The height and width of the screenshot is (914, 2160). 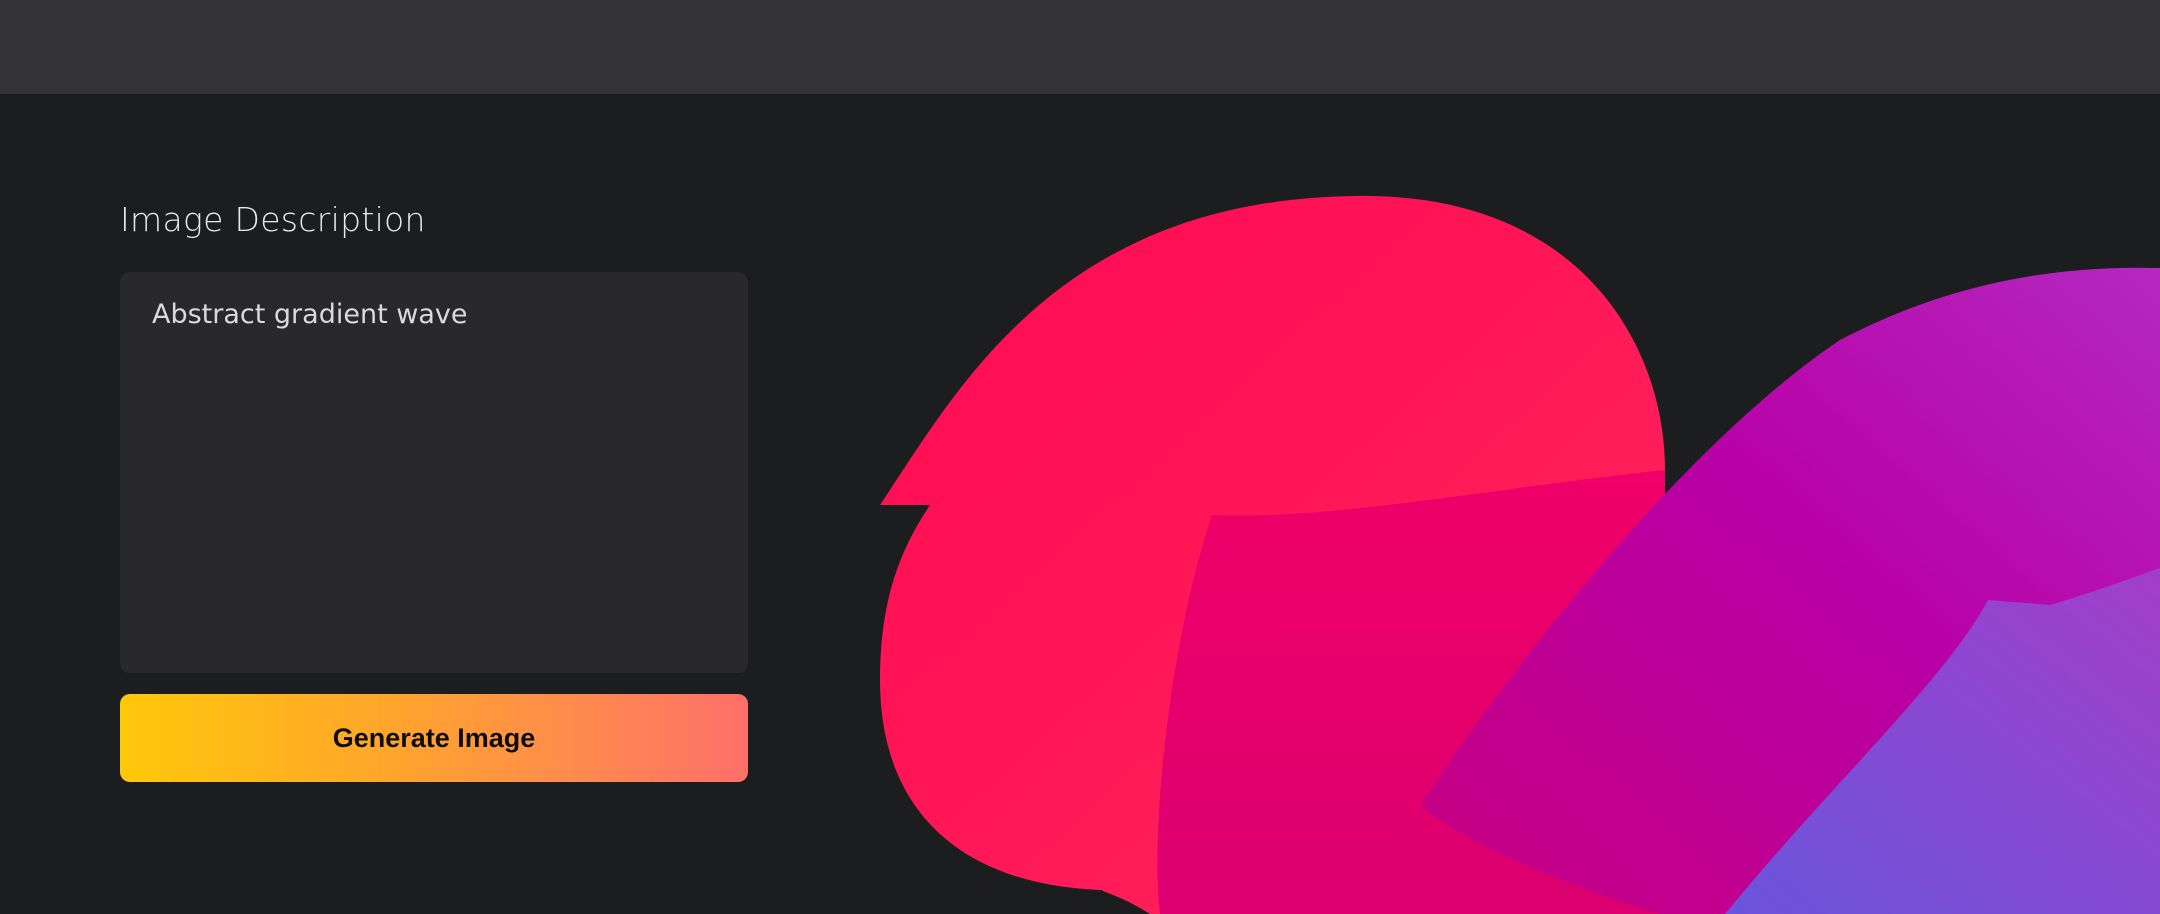 What do you see at coordinates (434, 472) in the screenshot?
I see `image-description-input: Abstract gradient wave` at bounding box center [434, 472].